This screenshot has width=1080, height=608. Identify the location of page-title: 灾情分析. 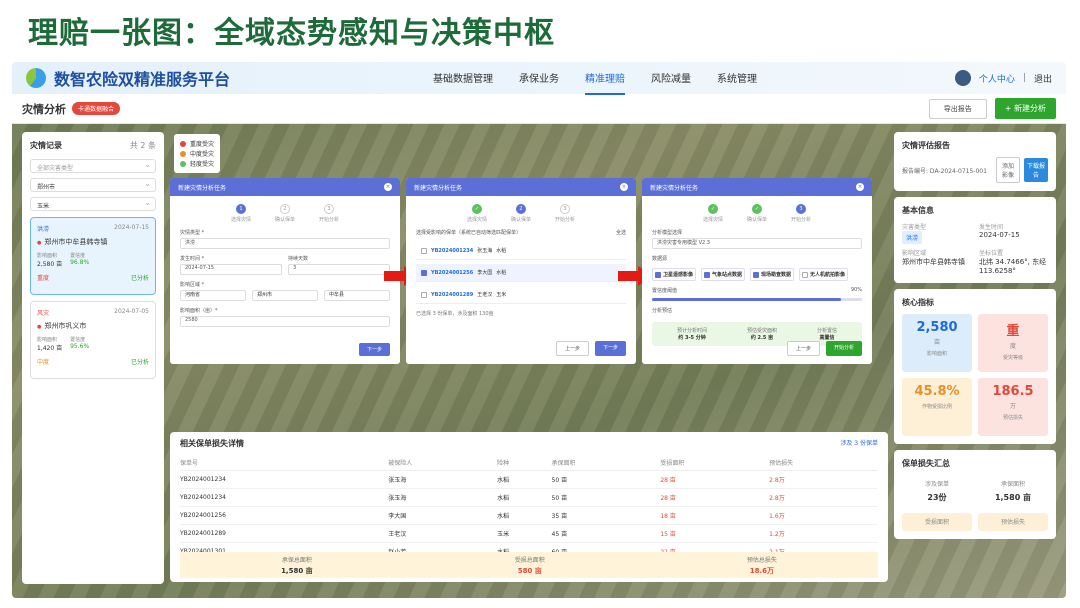
(44, 109).